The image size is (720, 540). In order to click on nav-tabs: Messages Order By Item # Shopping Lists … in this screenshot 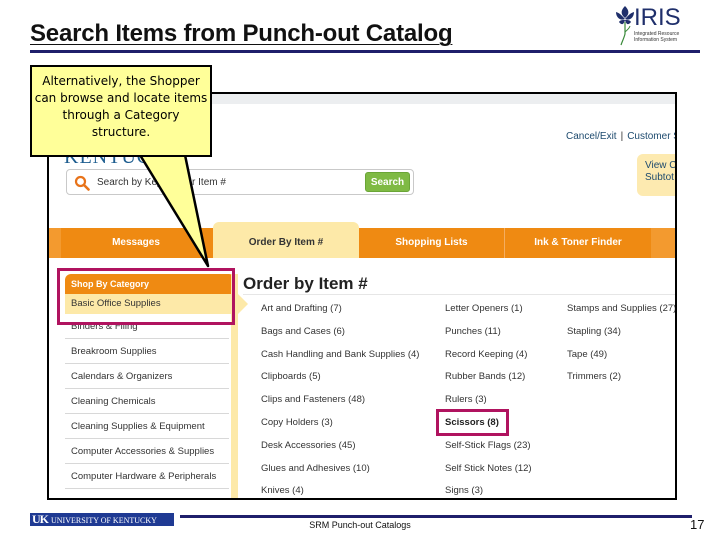, I will do `click(362, 240)`.